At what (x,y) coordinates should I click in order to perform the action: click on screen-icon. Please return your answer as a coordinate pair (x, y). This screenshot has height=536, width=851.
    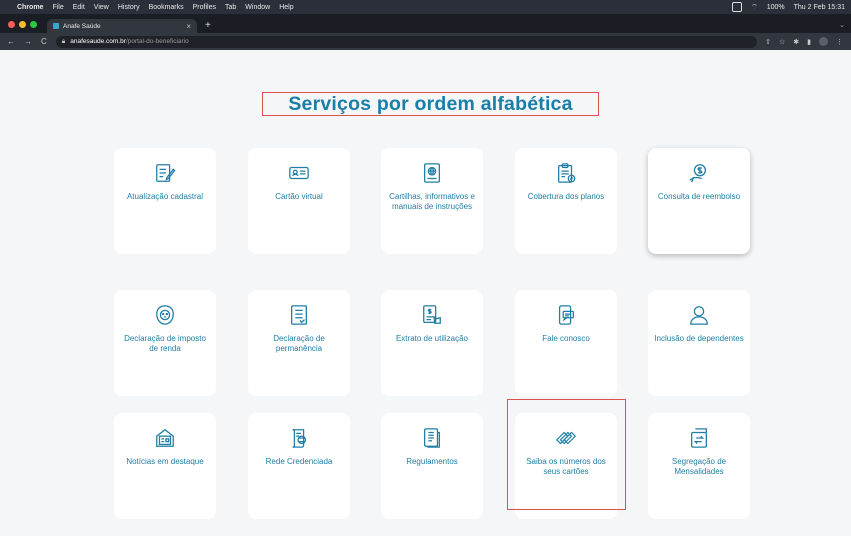
    Looking at the image, I should click on (737, 7).